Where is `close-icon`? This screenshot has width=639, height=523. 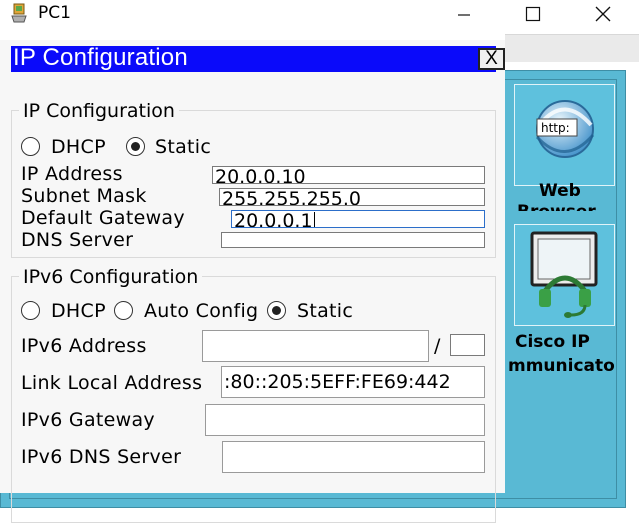
close-icon is located at coordinates (603, 14).